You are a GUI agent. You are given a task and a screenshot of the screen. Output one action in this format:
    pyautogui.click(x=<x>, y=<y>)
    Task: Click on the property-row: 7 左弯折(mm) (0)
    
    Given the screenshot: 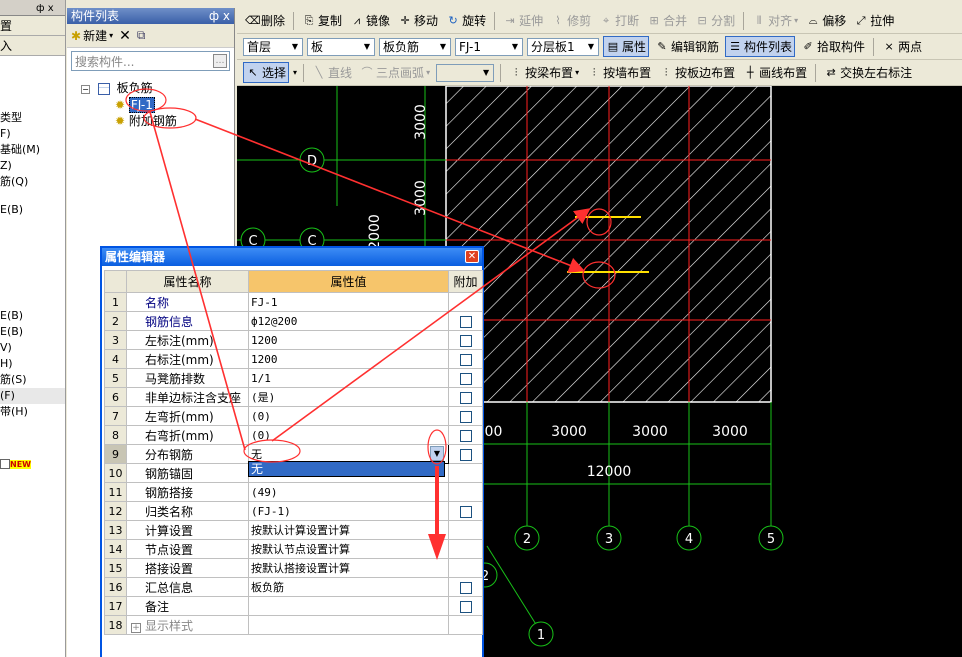 What is the action you would take?
    pyautogui.click(x=293, y=416)
    